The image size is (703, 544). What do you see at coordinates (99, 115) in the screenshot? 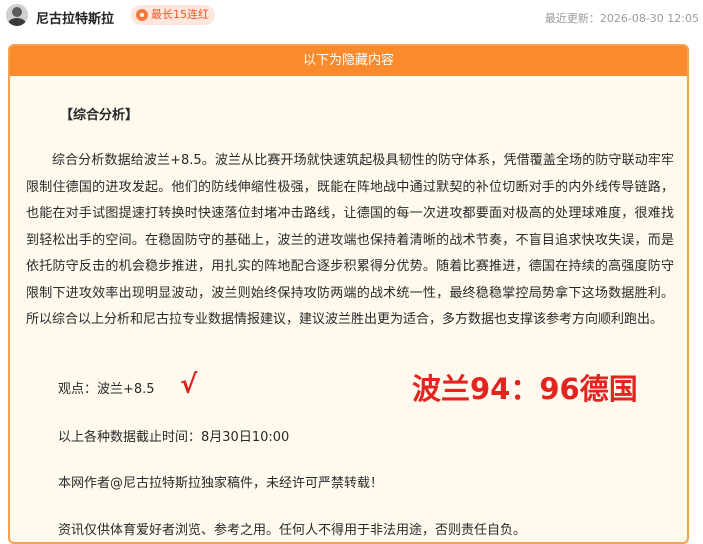
I see `section-title: 【综合分析】` at bounding box center [99, 115].